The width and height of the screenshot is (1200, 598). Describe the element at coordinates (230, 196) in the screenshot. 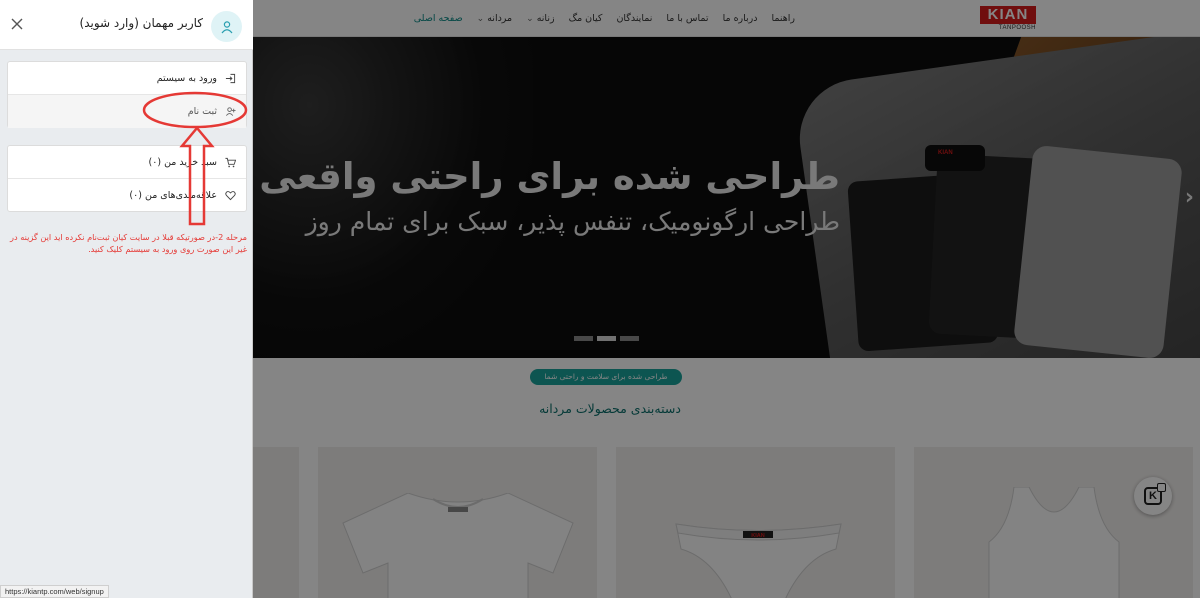

I see `heart-icon` at that location.